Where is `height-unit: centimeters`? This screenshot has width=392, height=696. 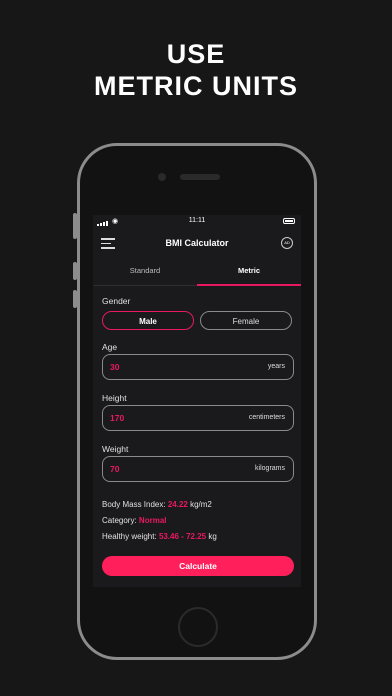
height-unit: centimeters is located at coordinates (266, 417).